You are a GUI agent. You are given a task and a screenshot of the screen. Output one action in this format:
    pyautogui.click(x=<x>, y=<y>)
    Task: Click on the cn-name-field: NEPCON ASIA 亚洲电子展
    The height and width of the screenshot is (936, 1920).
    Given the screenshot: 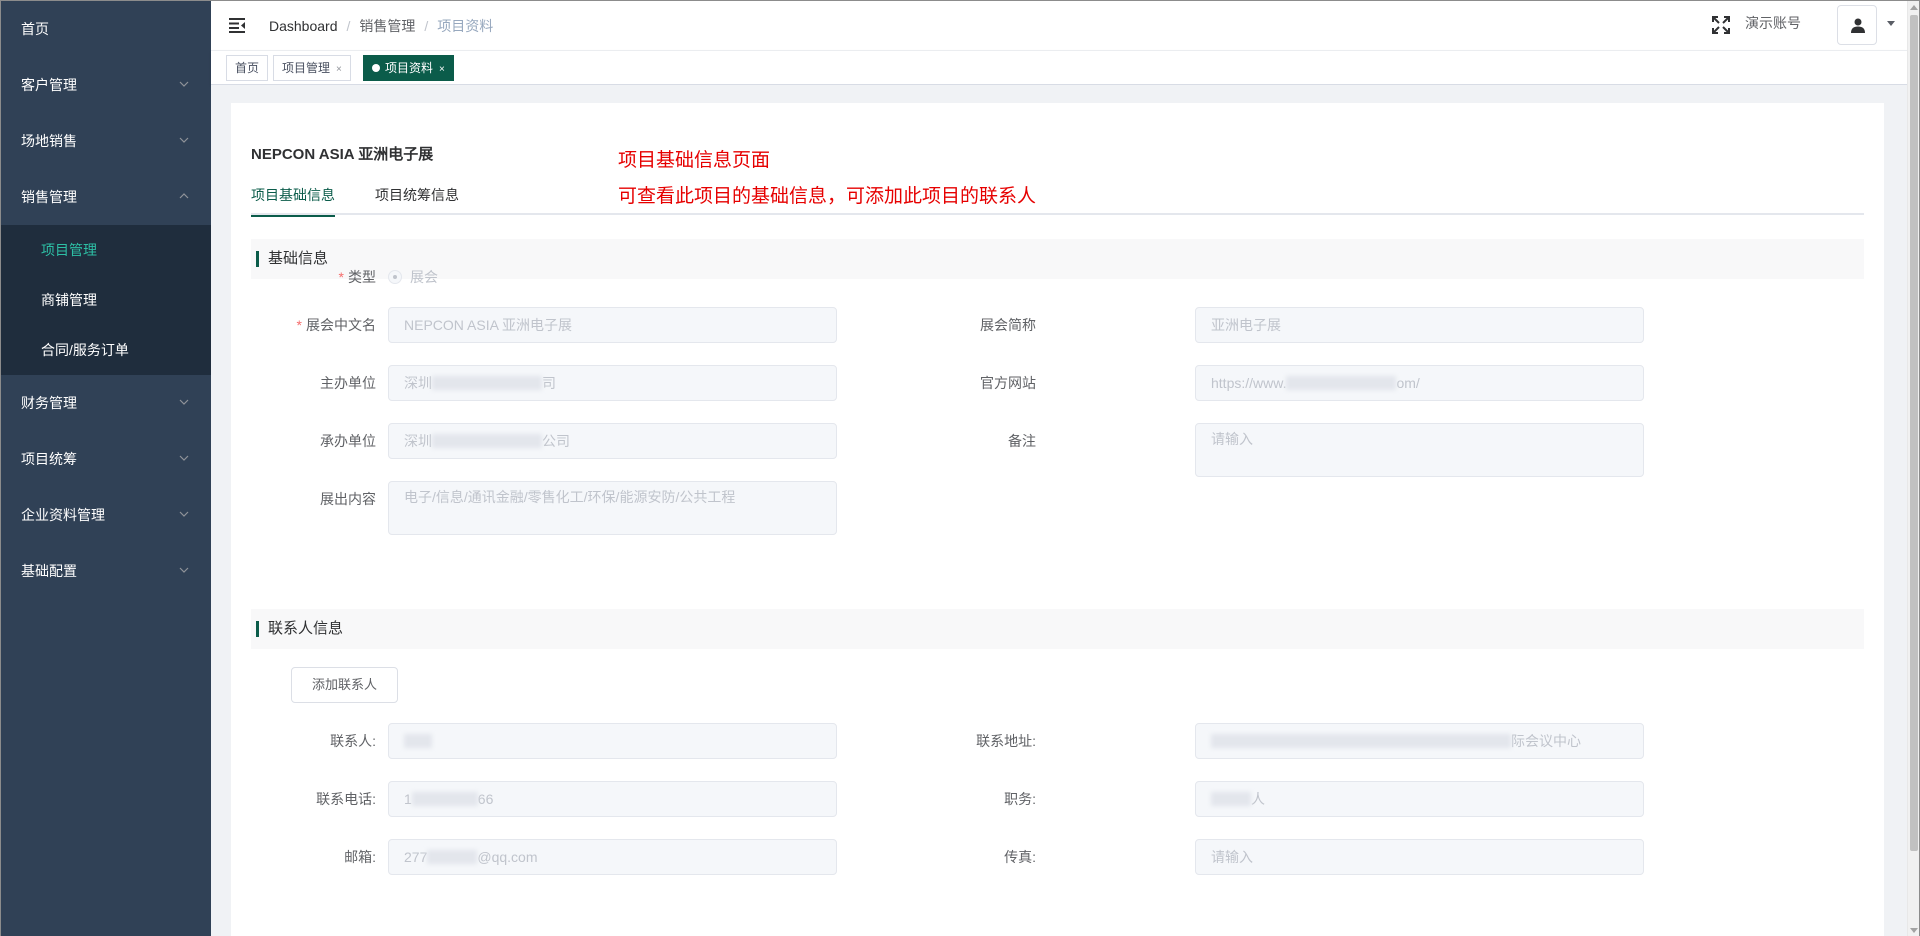 What is the action you would take?
    pyautogui.click(x=612, y=325)
    